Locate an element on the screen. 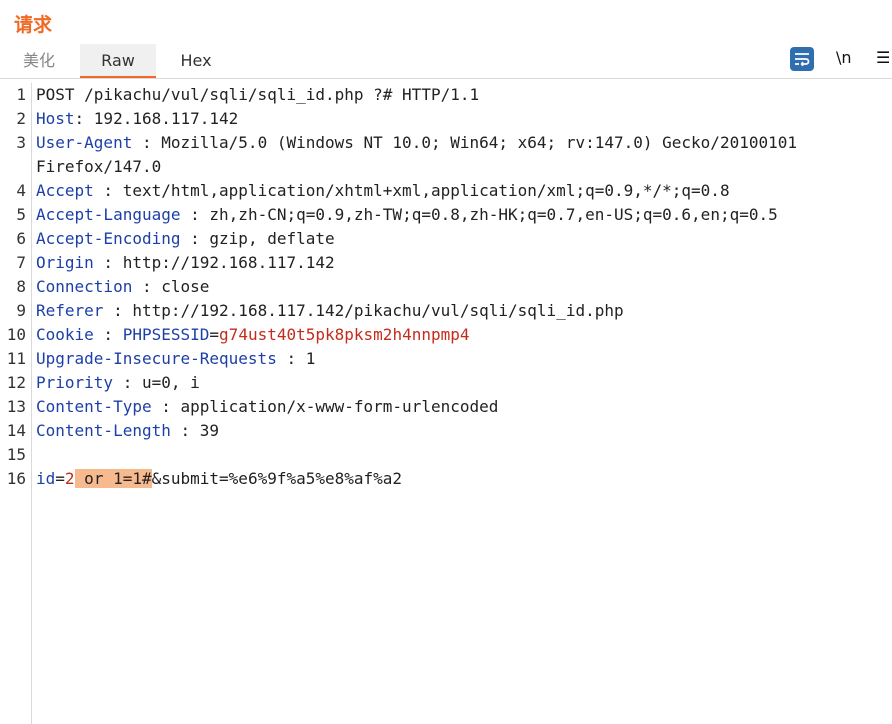 This screenshot has height=724, width=892. header-line: Origin : http://192.168.117.142 is located at coordinates (185, 263).